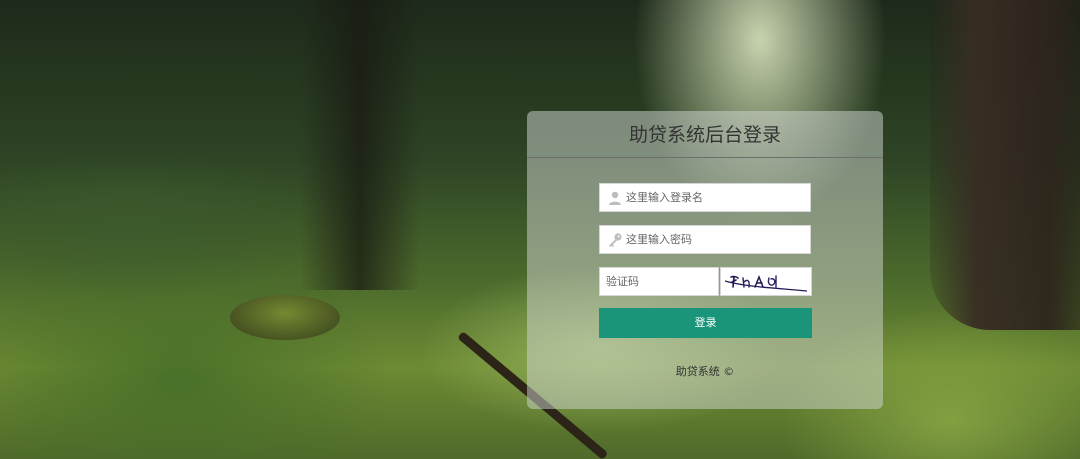  I want to click on captcha-input, so click(660, 281).